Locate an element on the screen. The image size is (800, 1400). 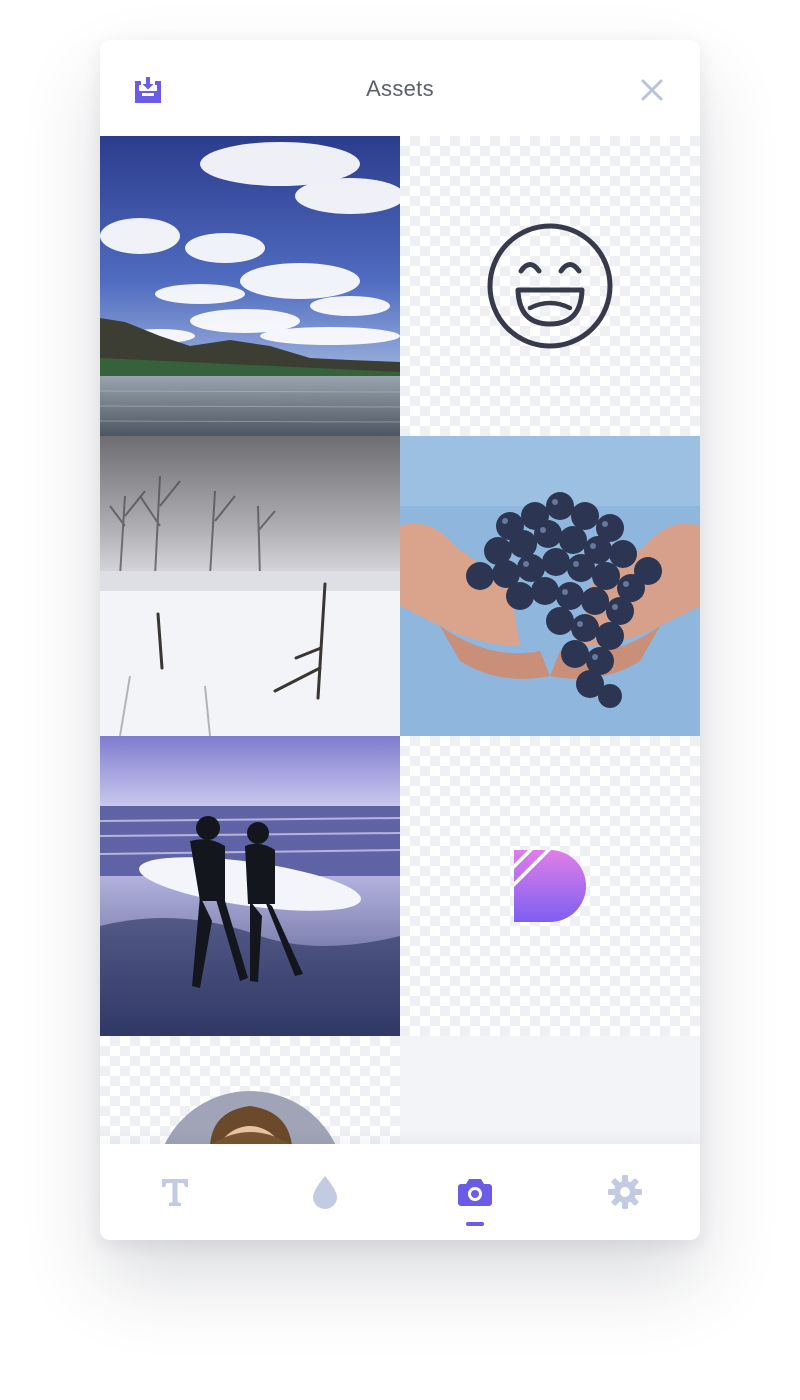
tab-color is located at coordinates (325, 1192).